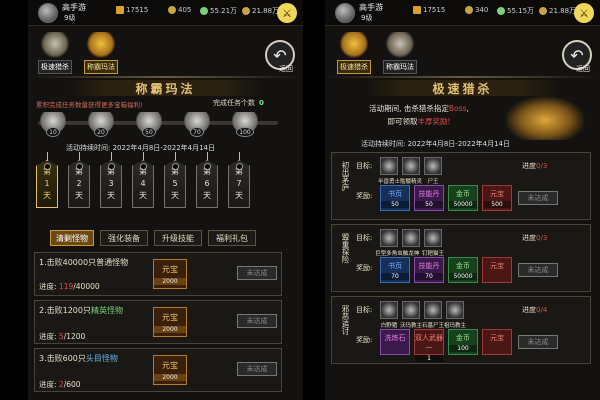  Describe the element at coordinates (238, 103) in the screenshot. I see `tasks-done: 完成任务个数 0` at that location.